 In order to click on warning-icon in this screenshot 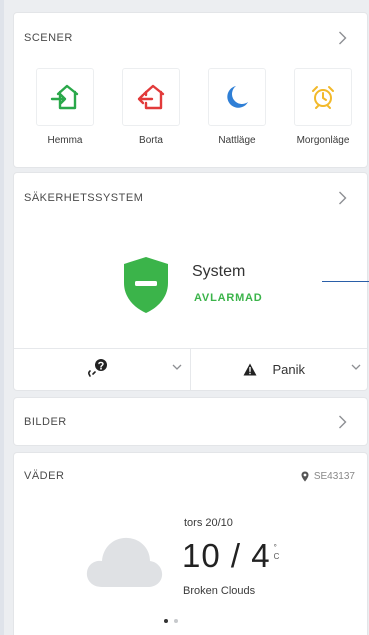, I will do `click(249, 369)`.